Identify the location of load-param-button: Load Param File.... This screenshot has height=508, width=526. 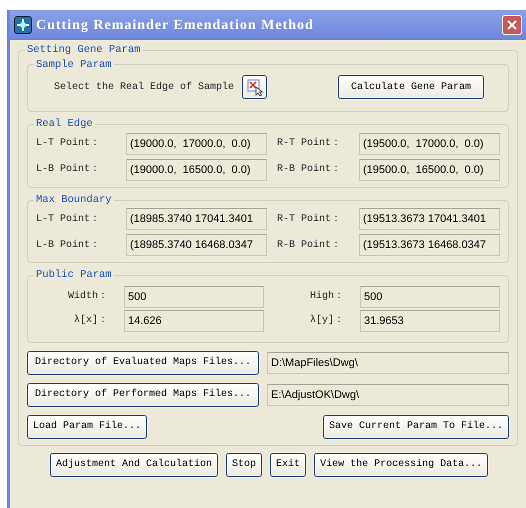
(87, 426).